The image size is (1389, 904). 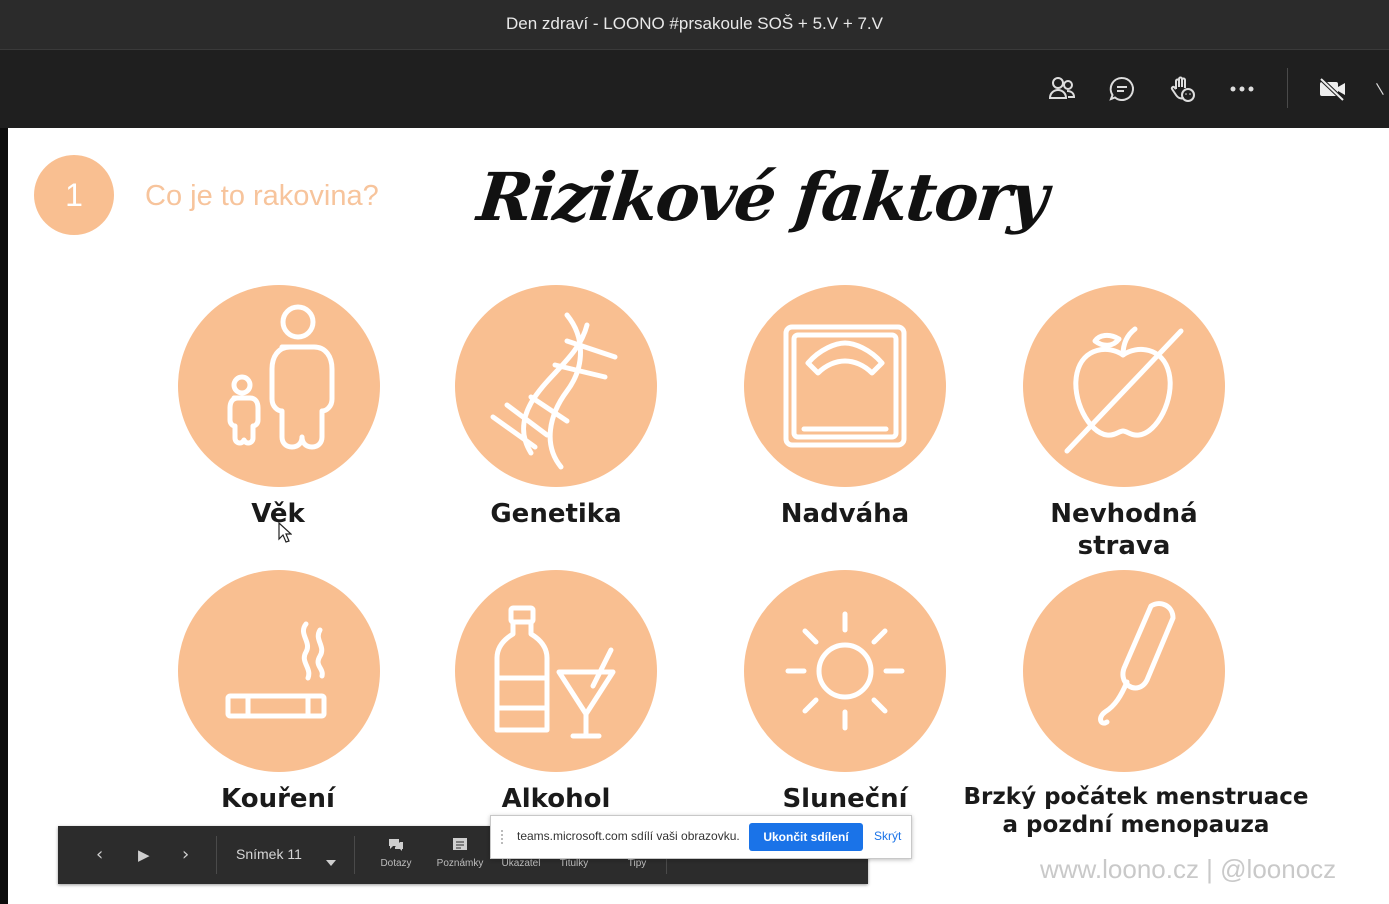 What do you see at coordinates (806, 837) in the screenshot?
I see `stop-sharing-button: Ukončit sdílení` at bounding box center [806, 837].